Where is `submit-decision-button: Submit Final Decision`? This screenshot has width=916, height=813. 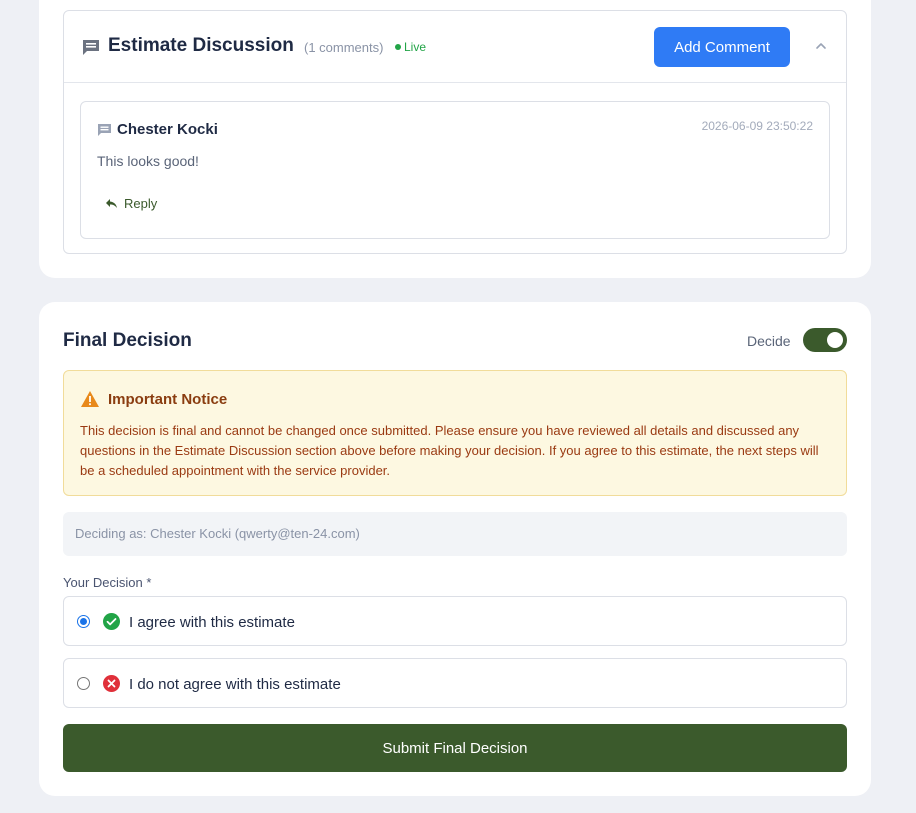
submit-decision-button: Submit Final Decision is located at coordinates (455, 748).